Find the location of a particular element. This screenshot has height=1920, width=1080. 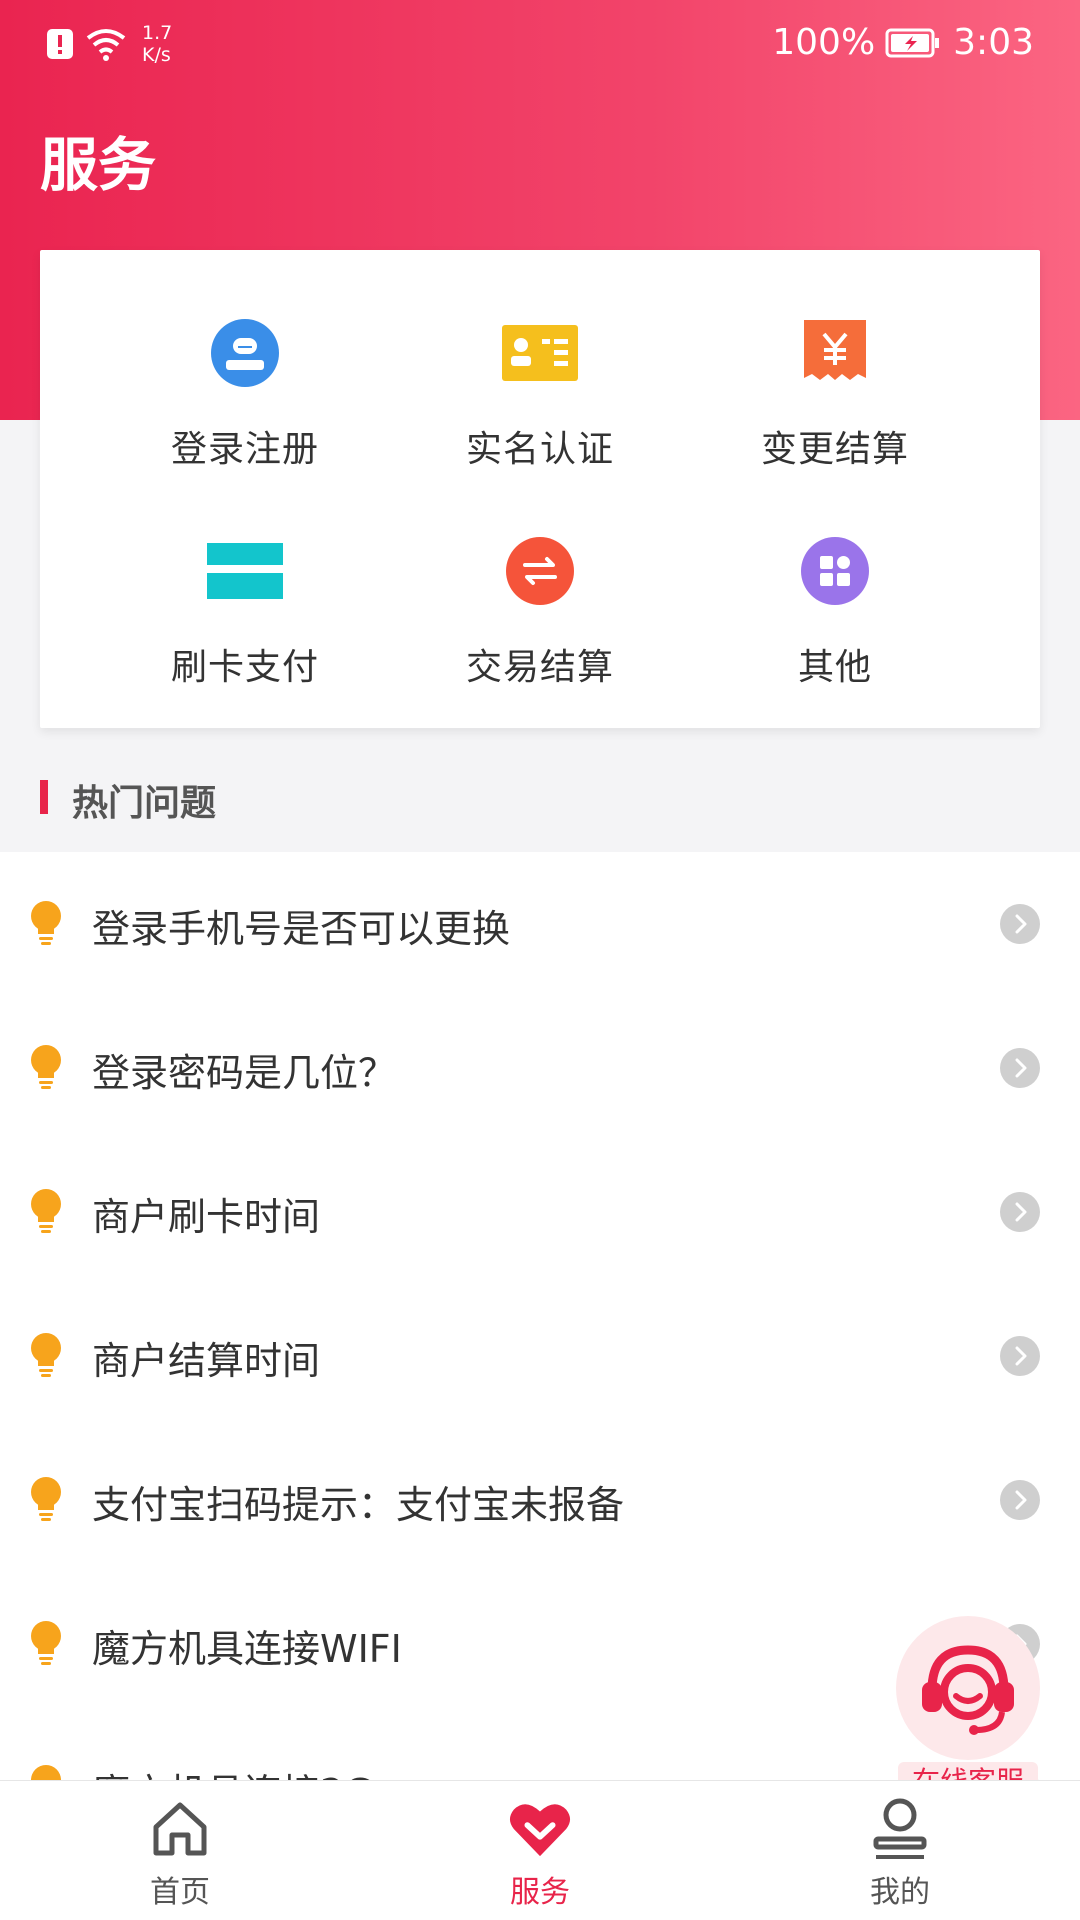

bank-card-icon is located at coordinates (245, 571).